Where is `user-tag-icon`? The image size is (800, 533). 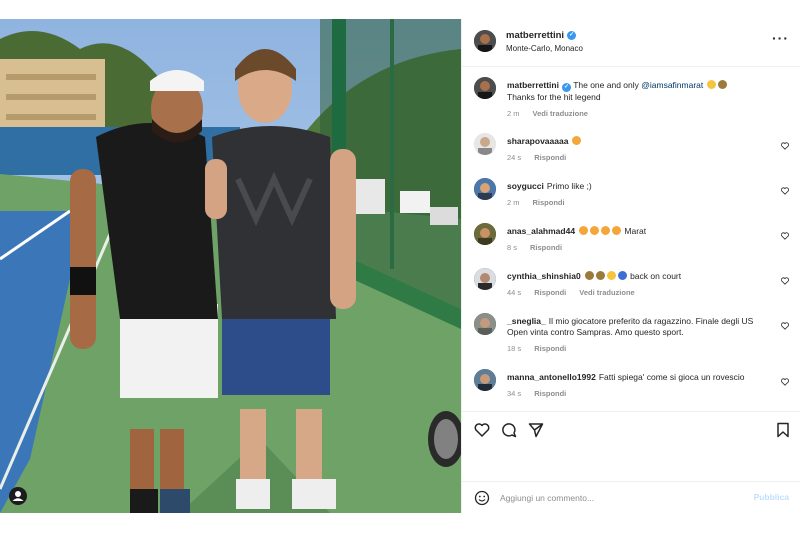 user-tag-icon is located at coordinates (18, 496).